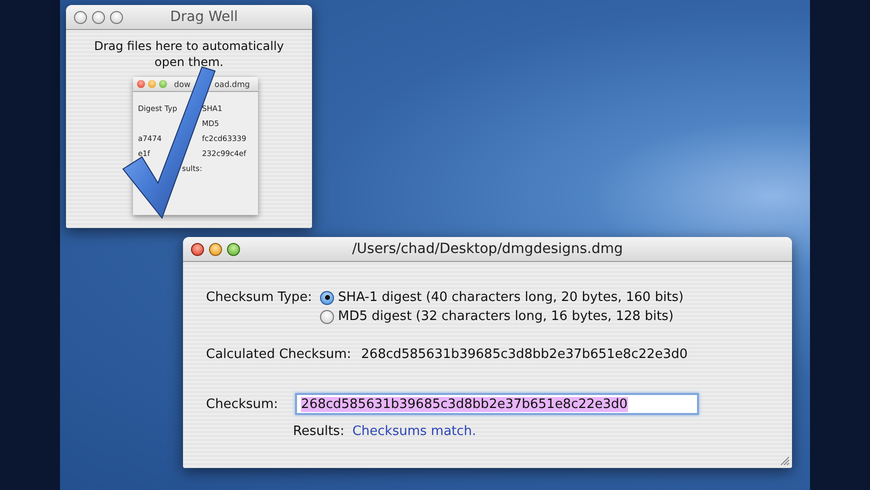 The width and height of the screenshot is (870, 490). I want to click on preview-title: dow, so click(182, 84).